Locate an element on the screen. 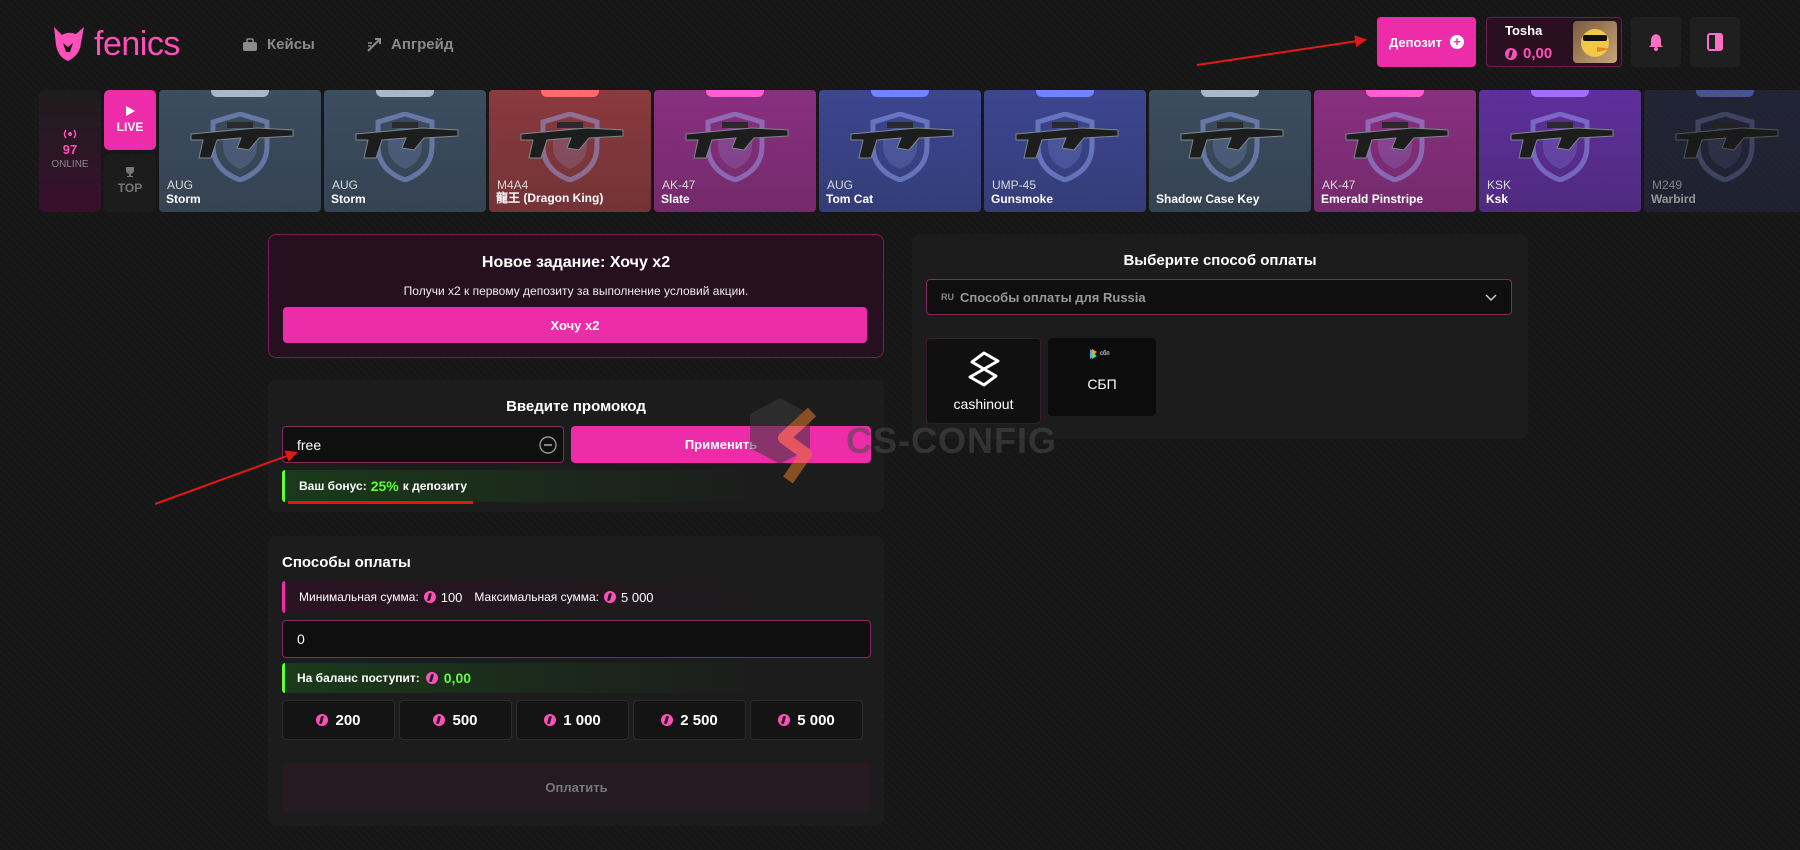  region-label: Способы оплаты для Russia is located at coordinates (1053, 297).